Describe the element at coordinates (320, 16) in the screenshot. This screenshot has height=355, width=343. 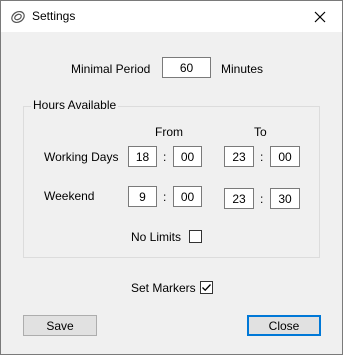
I see `close-icon` at that location.